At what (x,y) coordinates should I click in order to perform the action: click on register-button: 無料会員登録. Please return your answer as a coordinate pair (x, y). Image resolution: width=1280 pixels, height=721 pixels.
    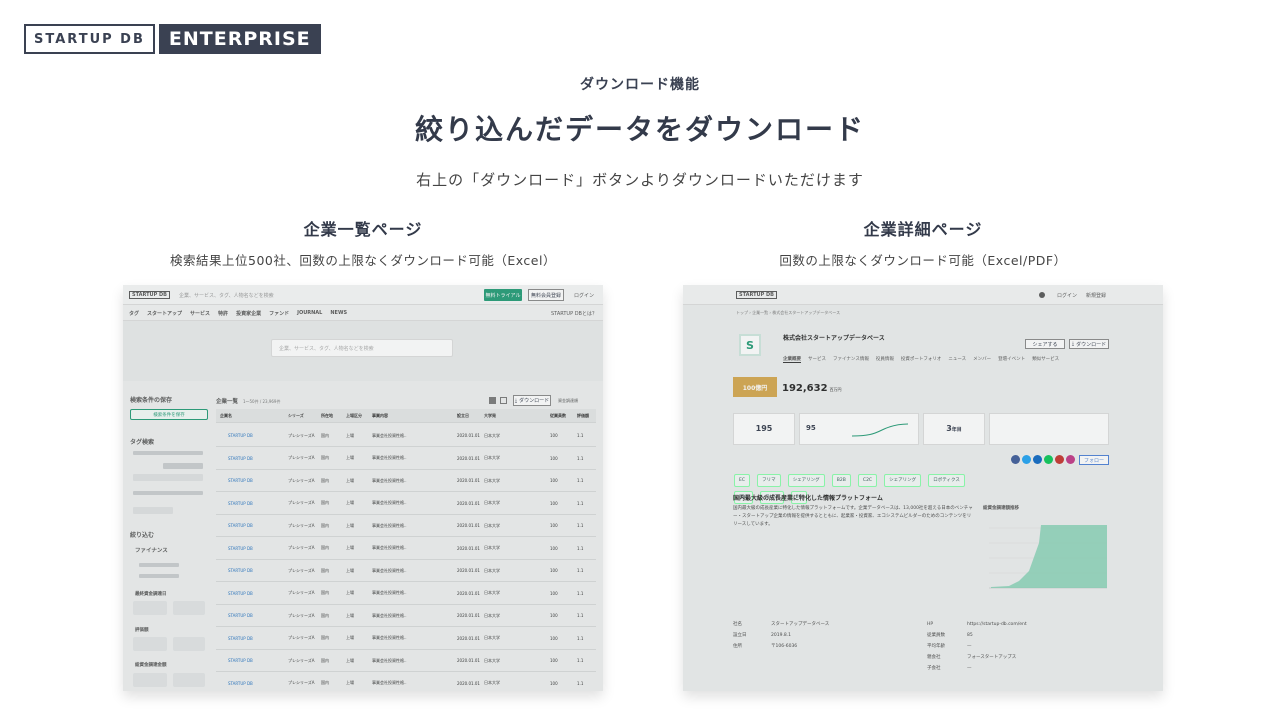
    Looking at the image, I should click on (546, 295).